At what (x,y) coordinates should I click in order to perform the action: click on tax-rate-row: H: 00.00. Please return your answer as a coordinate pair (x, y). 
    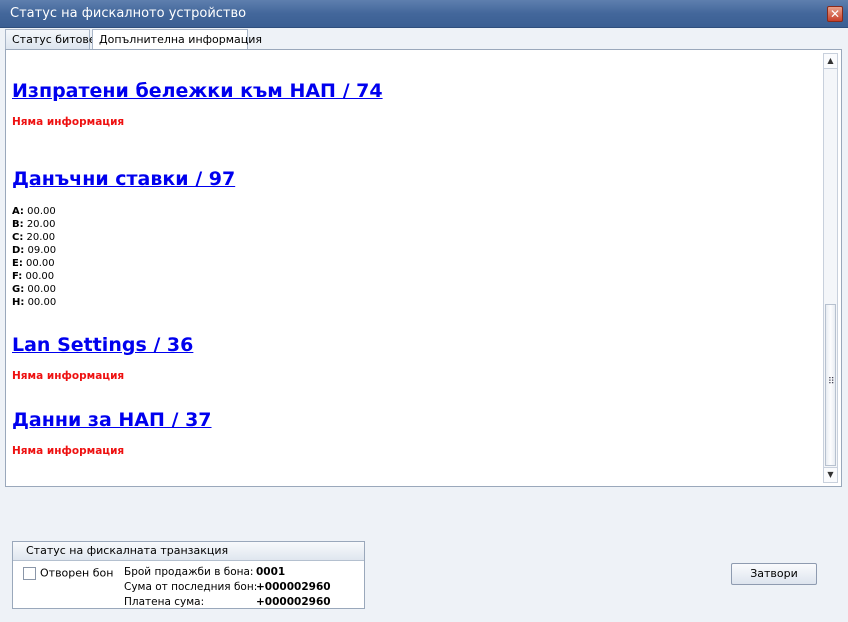
    Looking at the image, I should click on (34, 302).